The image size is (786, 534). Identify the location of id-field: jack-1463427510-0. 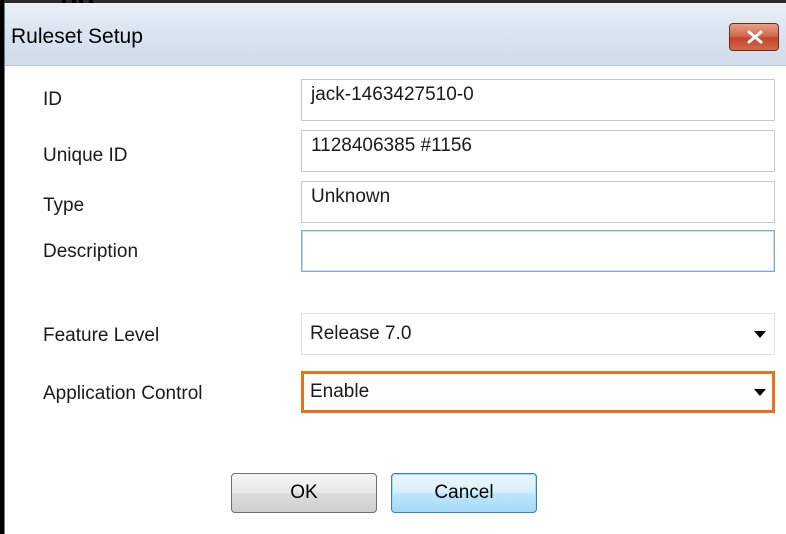
(538, 100).